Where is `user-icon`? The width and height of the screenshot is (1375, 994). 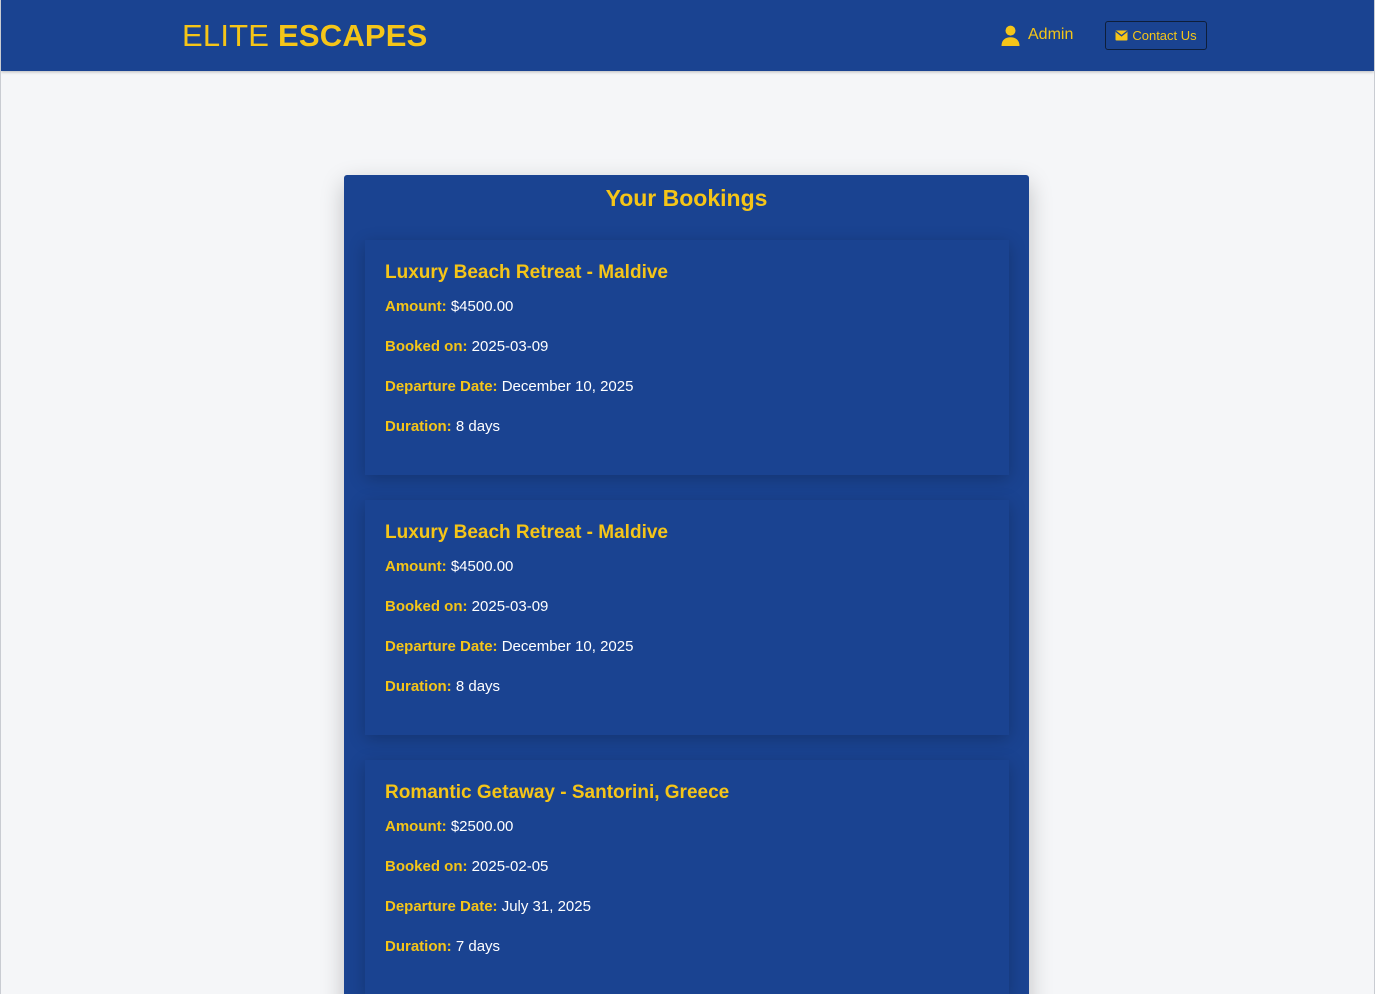
user-icon is located at coordinates (1010, 35).